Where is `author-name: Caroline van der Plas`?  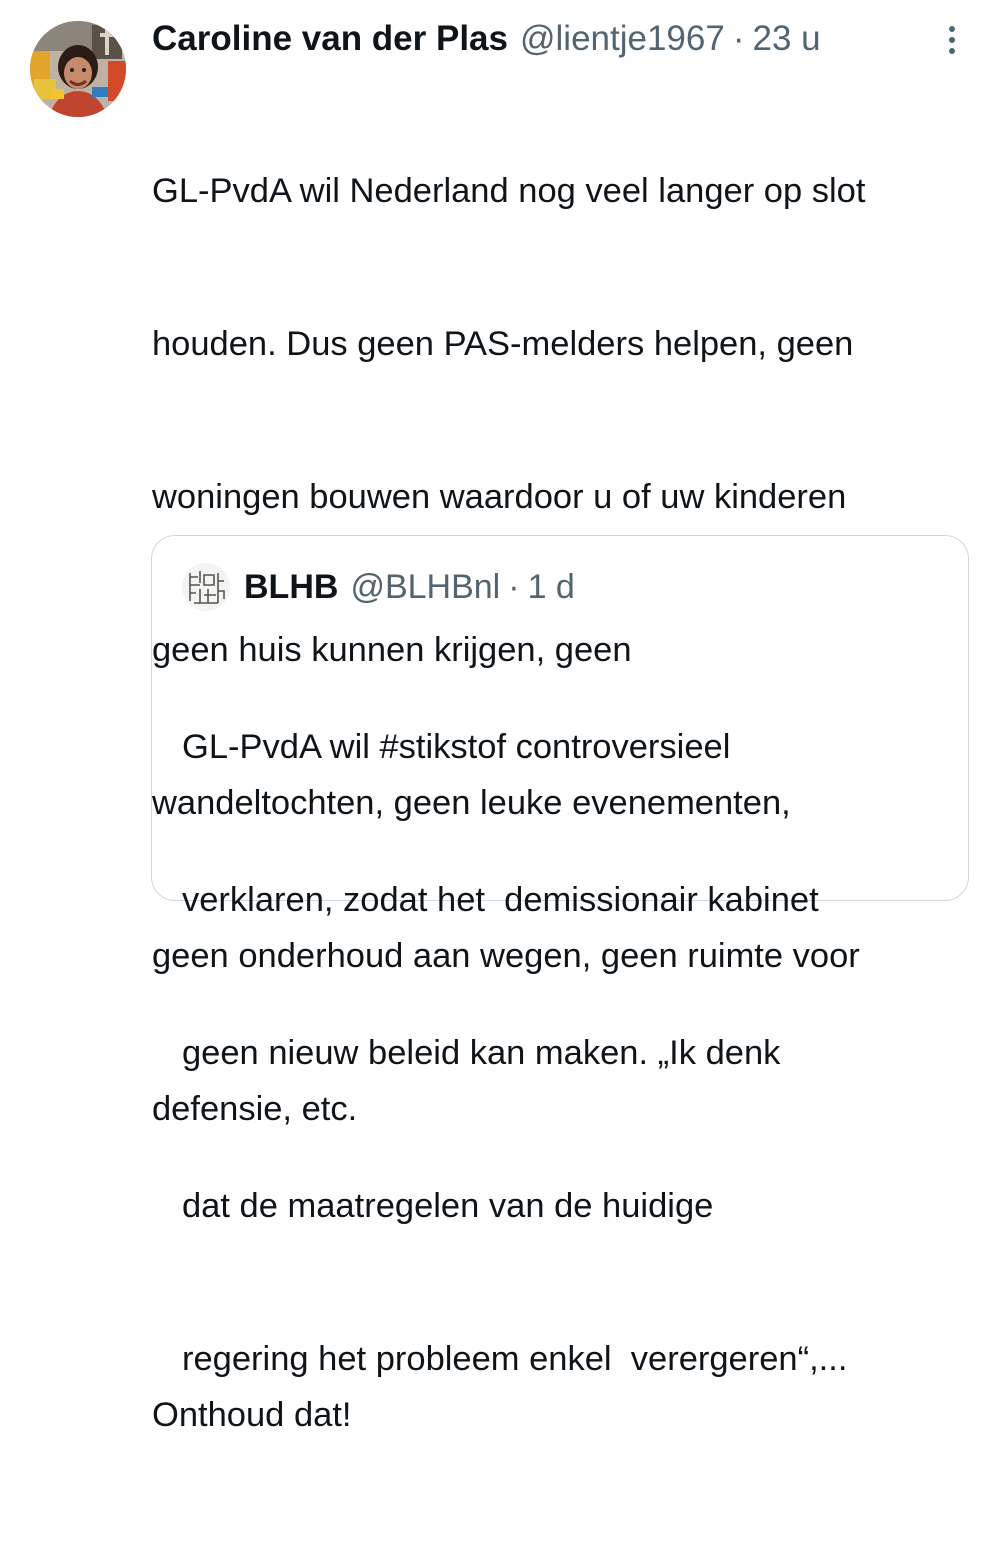
author-name: Caroline van der Plas is located at coordinates (330, 39).